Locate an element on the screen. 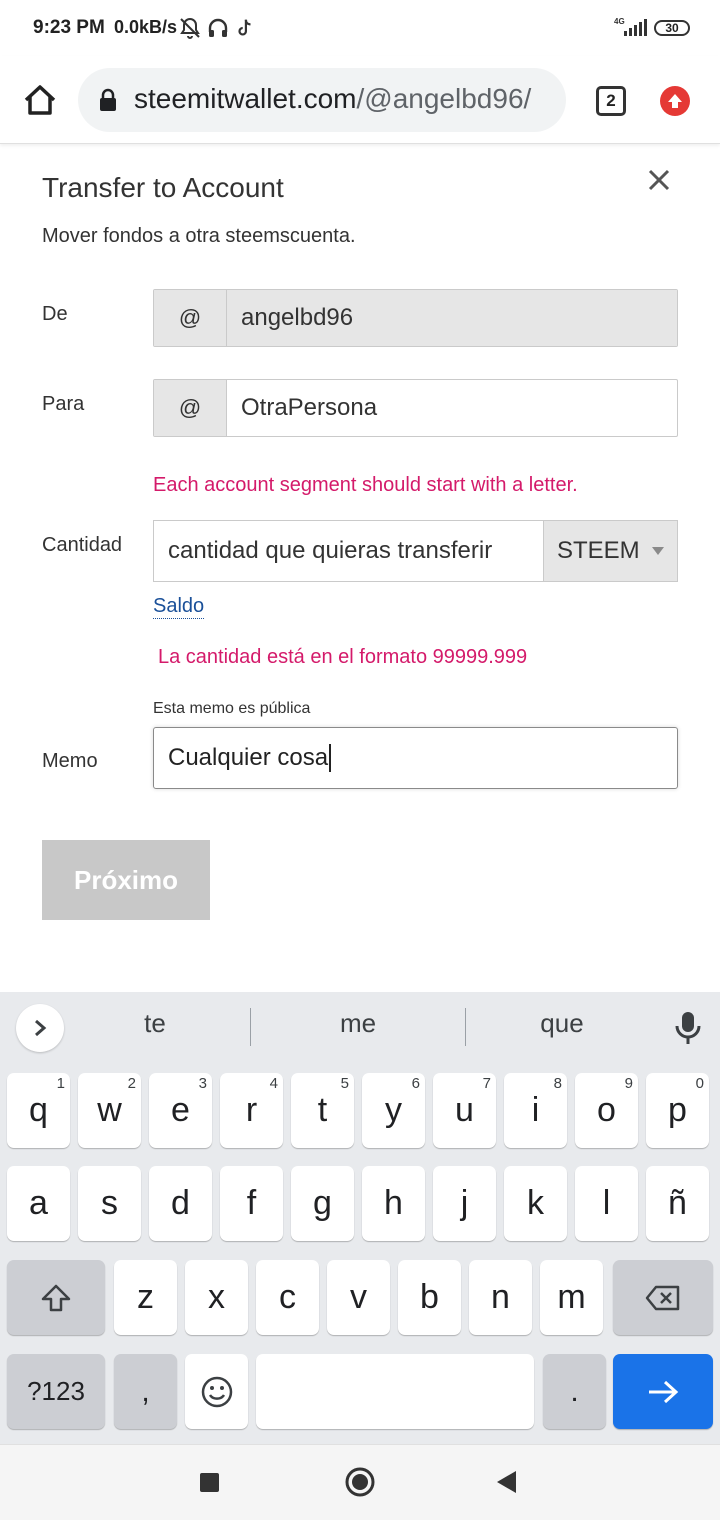  key-label: r is located at coordinates (251, 1110).